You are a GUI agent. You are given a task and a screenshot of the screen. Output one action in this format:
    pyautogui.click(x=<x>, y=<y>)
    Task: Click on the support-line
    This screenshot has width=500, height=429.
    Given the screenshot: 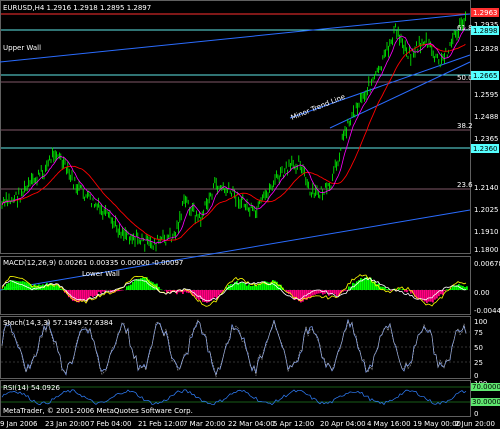 What is the action you would take?
    pyautogui.click(x=400, y=95)
    